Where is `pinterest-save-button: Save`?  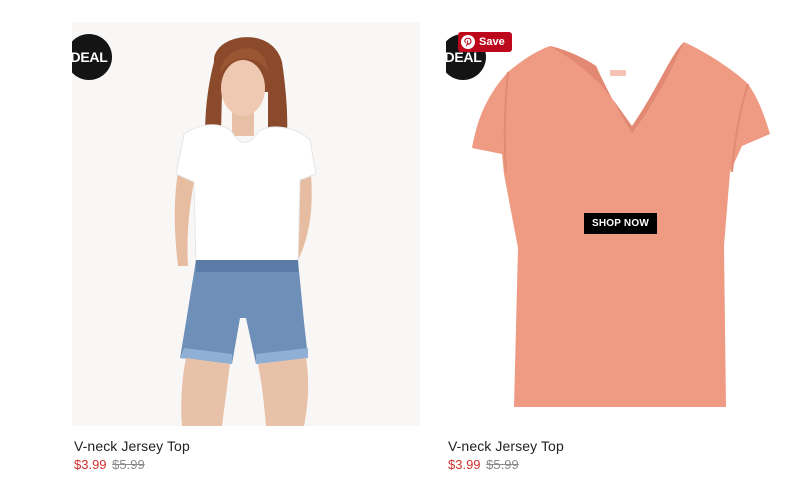
pinterest-save-button: Save is located at coordinates (485, 42).